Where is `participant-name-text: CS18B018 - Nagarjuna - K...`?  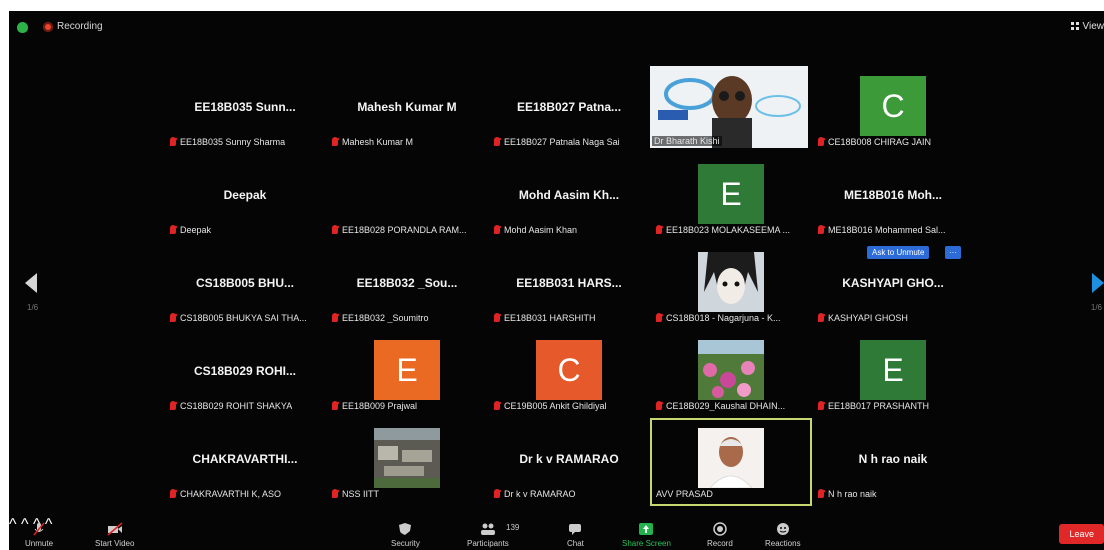
participant-name-text: CS18B018 - Nagarjuna - K... is located at coordinates (723, 318).